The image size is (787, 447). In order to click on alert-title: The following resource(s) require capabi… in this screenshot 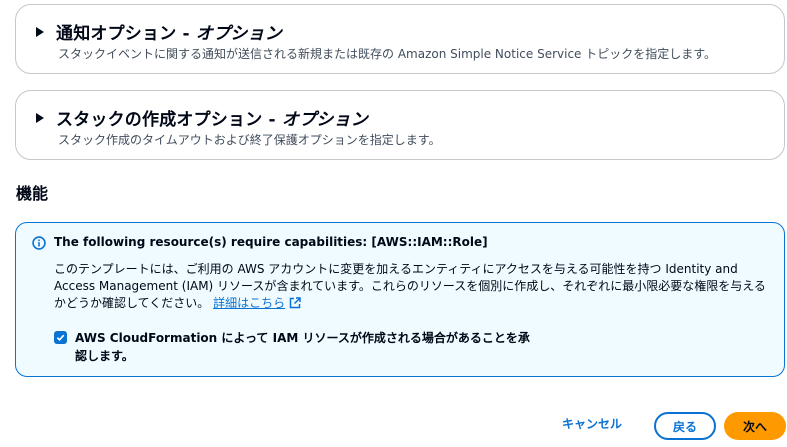, I will do `click(271, 242)`.